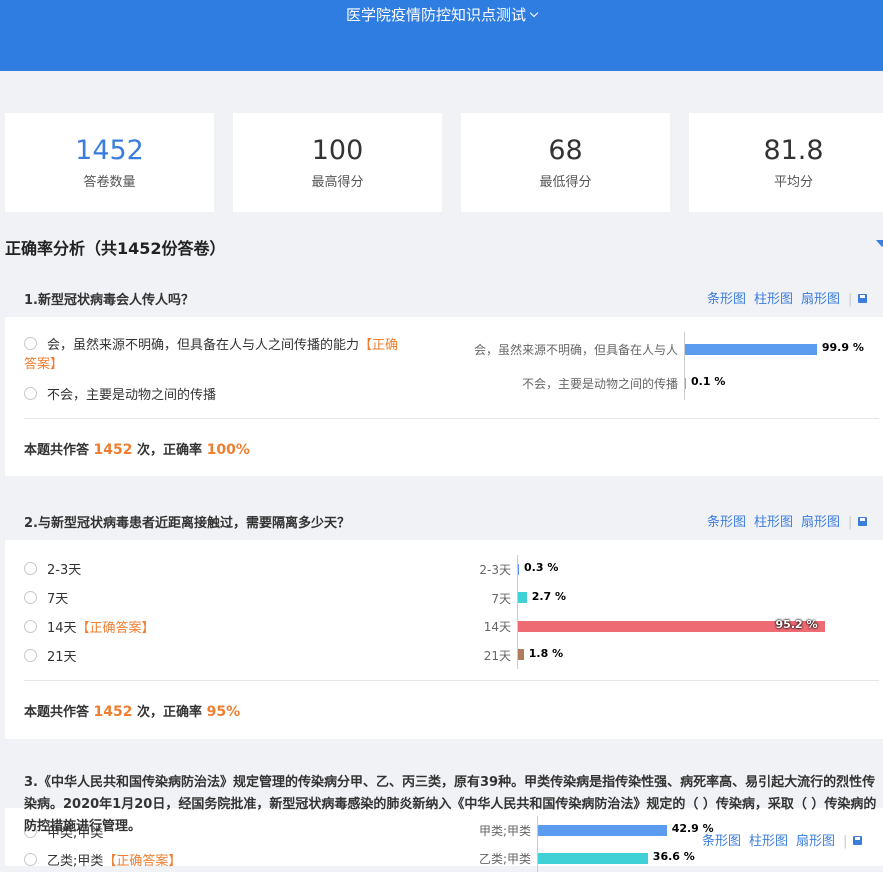 The width and height of the screenshot is (883, 872). I want to click on question-summary: 本题共作答 1452 次，正确率 100%, so click(137, 450).